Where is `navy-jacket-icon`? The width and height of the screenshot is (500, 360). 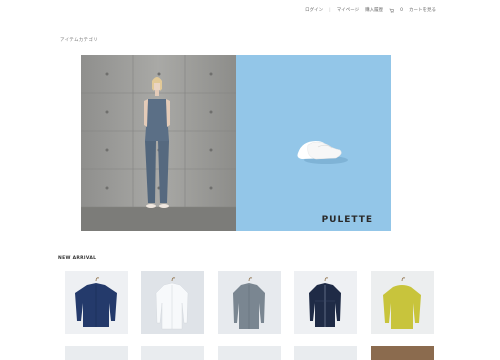 navy-jacket-icon is located at coordinates (96, 302).